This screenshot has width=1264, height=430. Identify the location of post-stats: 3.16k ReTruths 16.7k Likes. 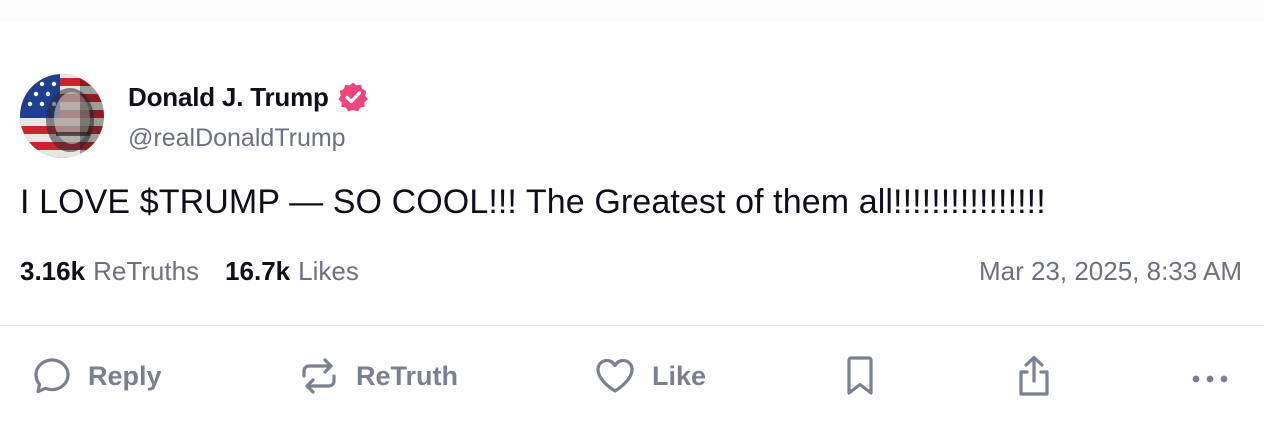
(189, 271).